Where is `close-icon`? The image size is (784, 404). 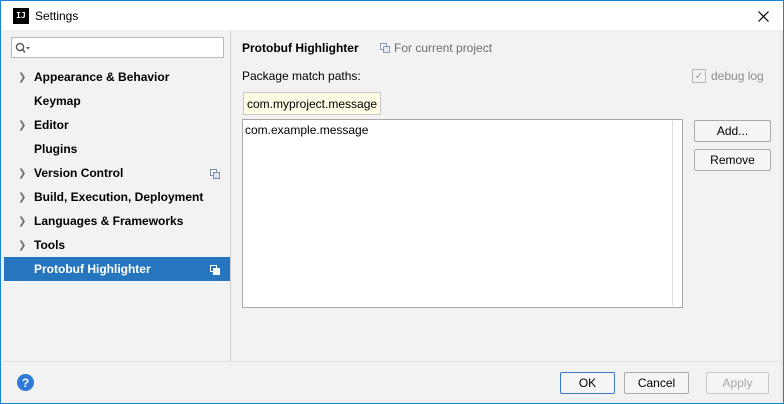 close-icon is located at coordinates (763, 16).